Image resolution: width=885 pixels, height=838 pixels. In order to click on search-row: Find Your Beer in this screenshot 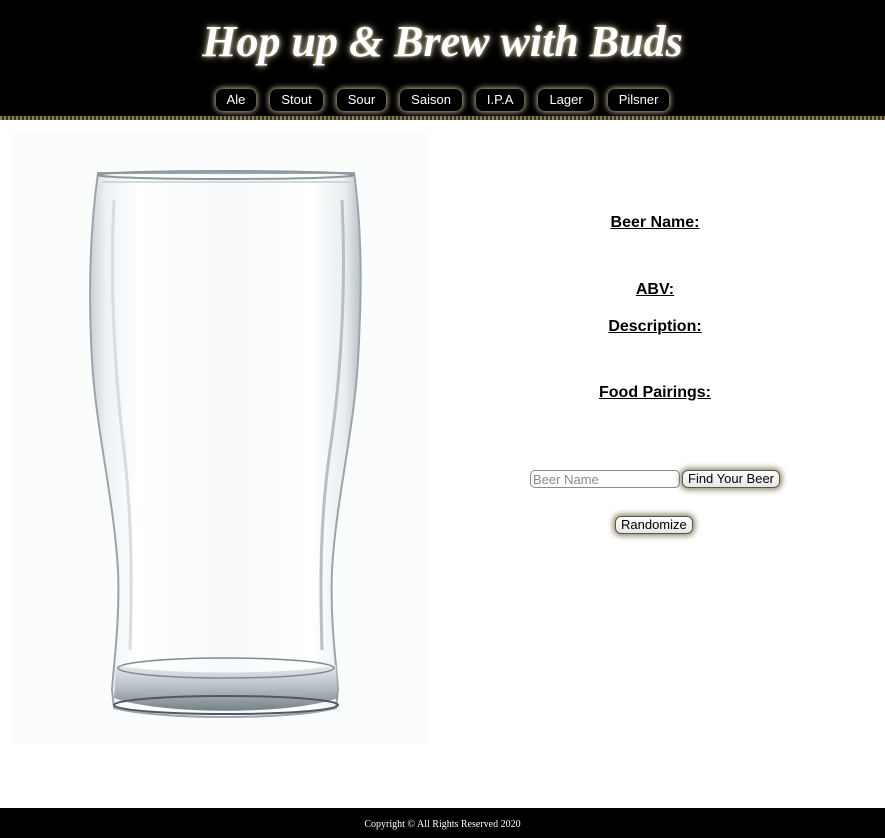, I will do `click(655, 479)`.